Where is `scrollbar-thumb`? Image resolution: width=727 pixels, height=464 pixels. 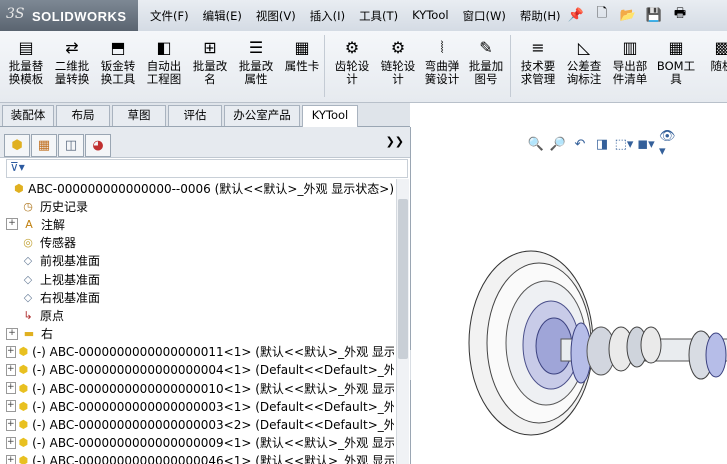
scrollbar-thumb is located at coordinates (403, 279).